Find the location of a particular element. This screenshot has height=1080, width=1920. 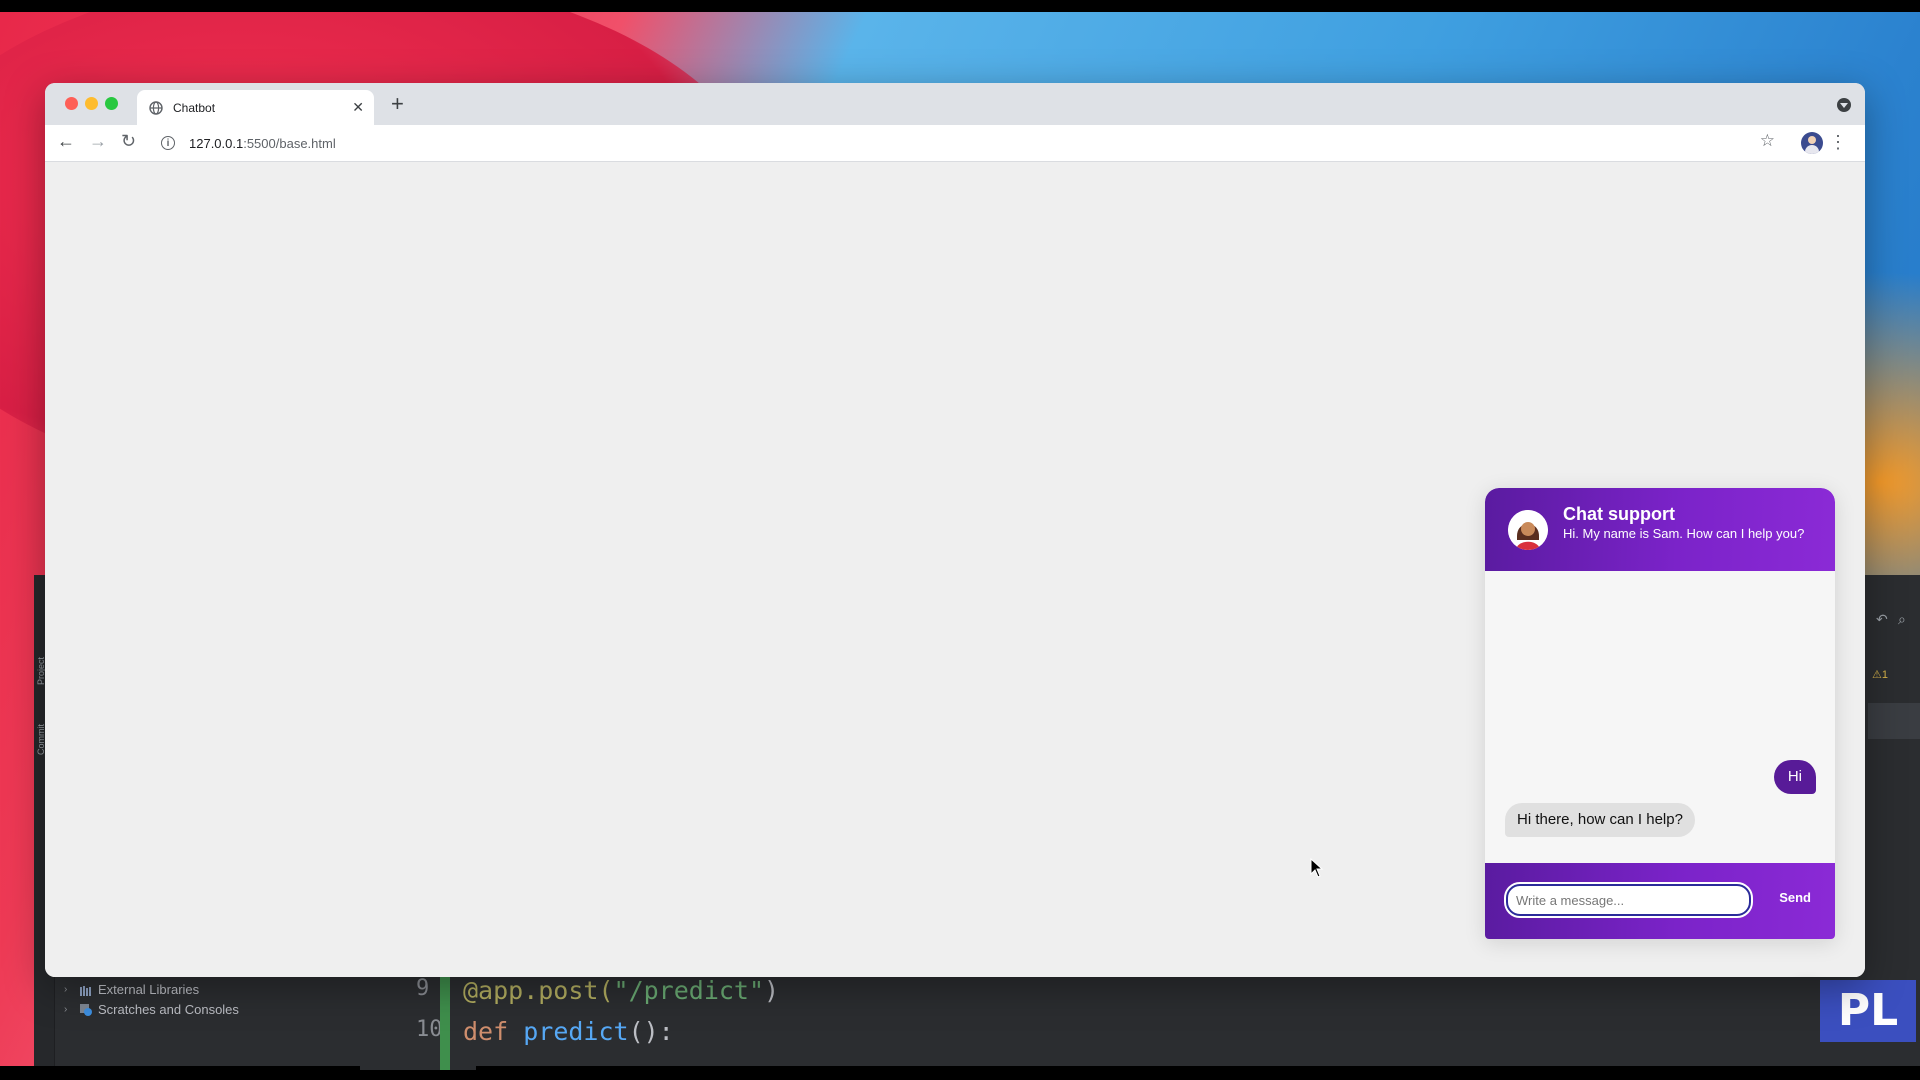

address-bar: i 127.0.0.1:5500/base.html is located at coordinates (980, 143).